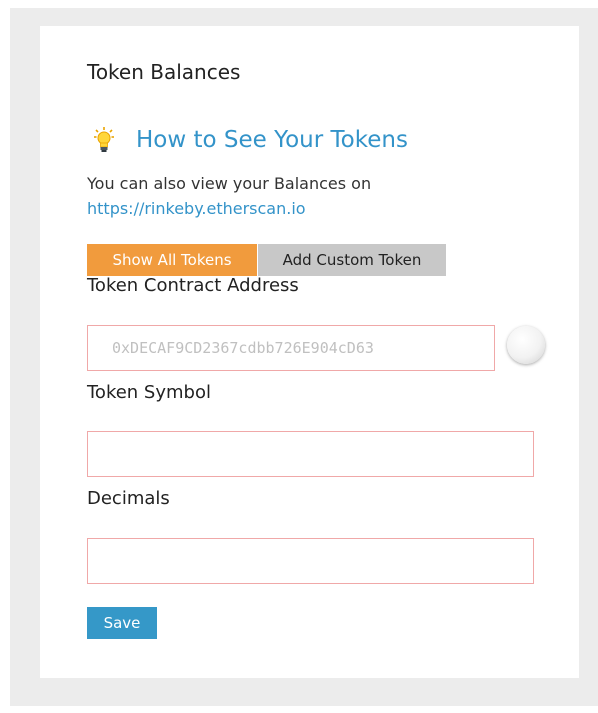 This screenshot has width=598, height=713. What do you see at coordinates (272, 140) in the screenshot?
I see `how-to-link: How to See Your Tokens` at bounding box center [272, 140].